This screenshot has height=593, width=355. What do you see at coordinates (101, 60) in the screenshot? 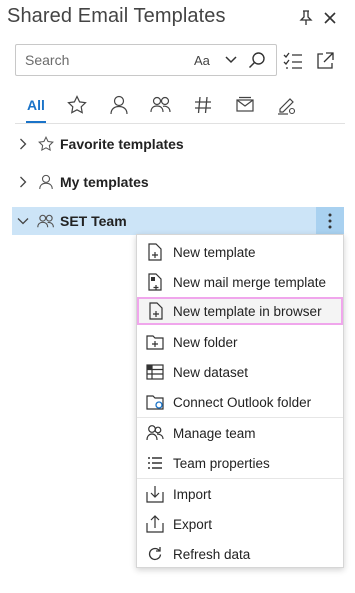
I see `search-input` at bounding box center [101, 60].